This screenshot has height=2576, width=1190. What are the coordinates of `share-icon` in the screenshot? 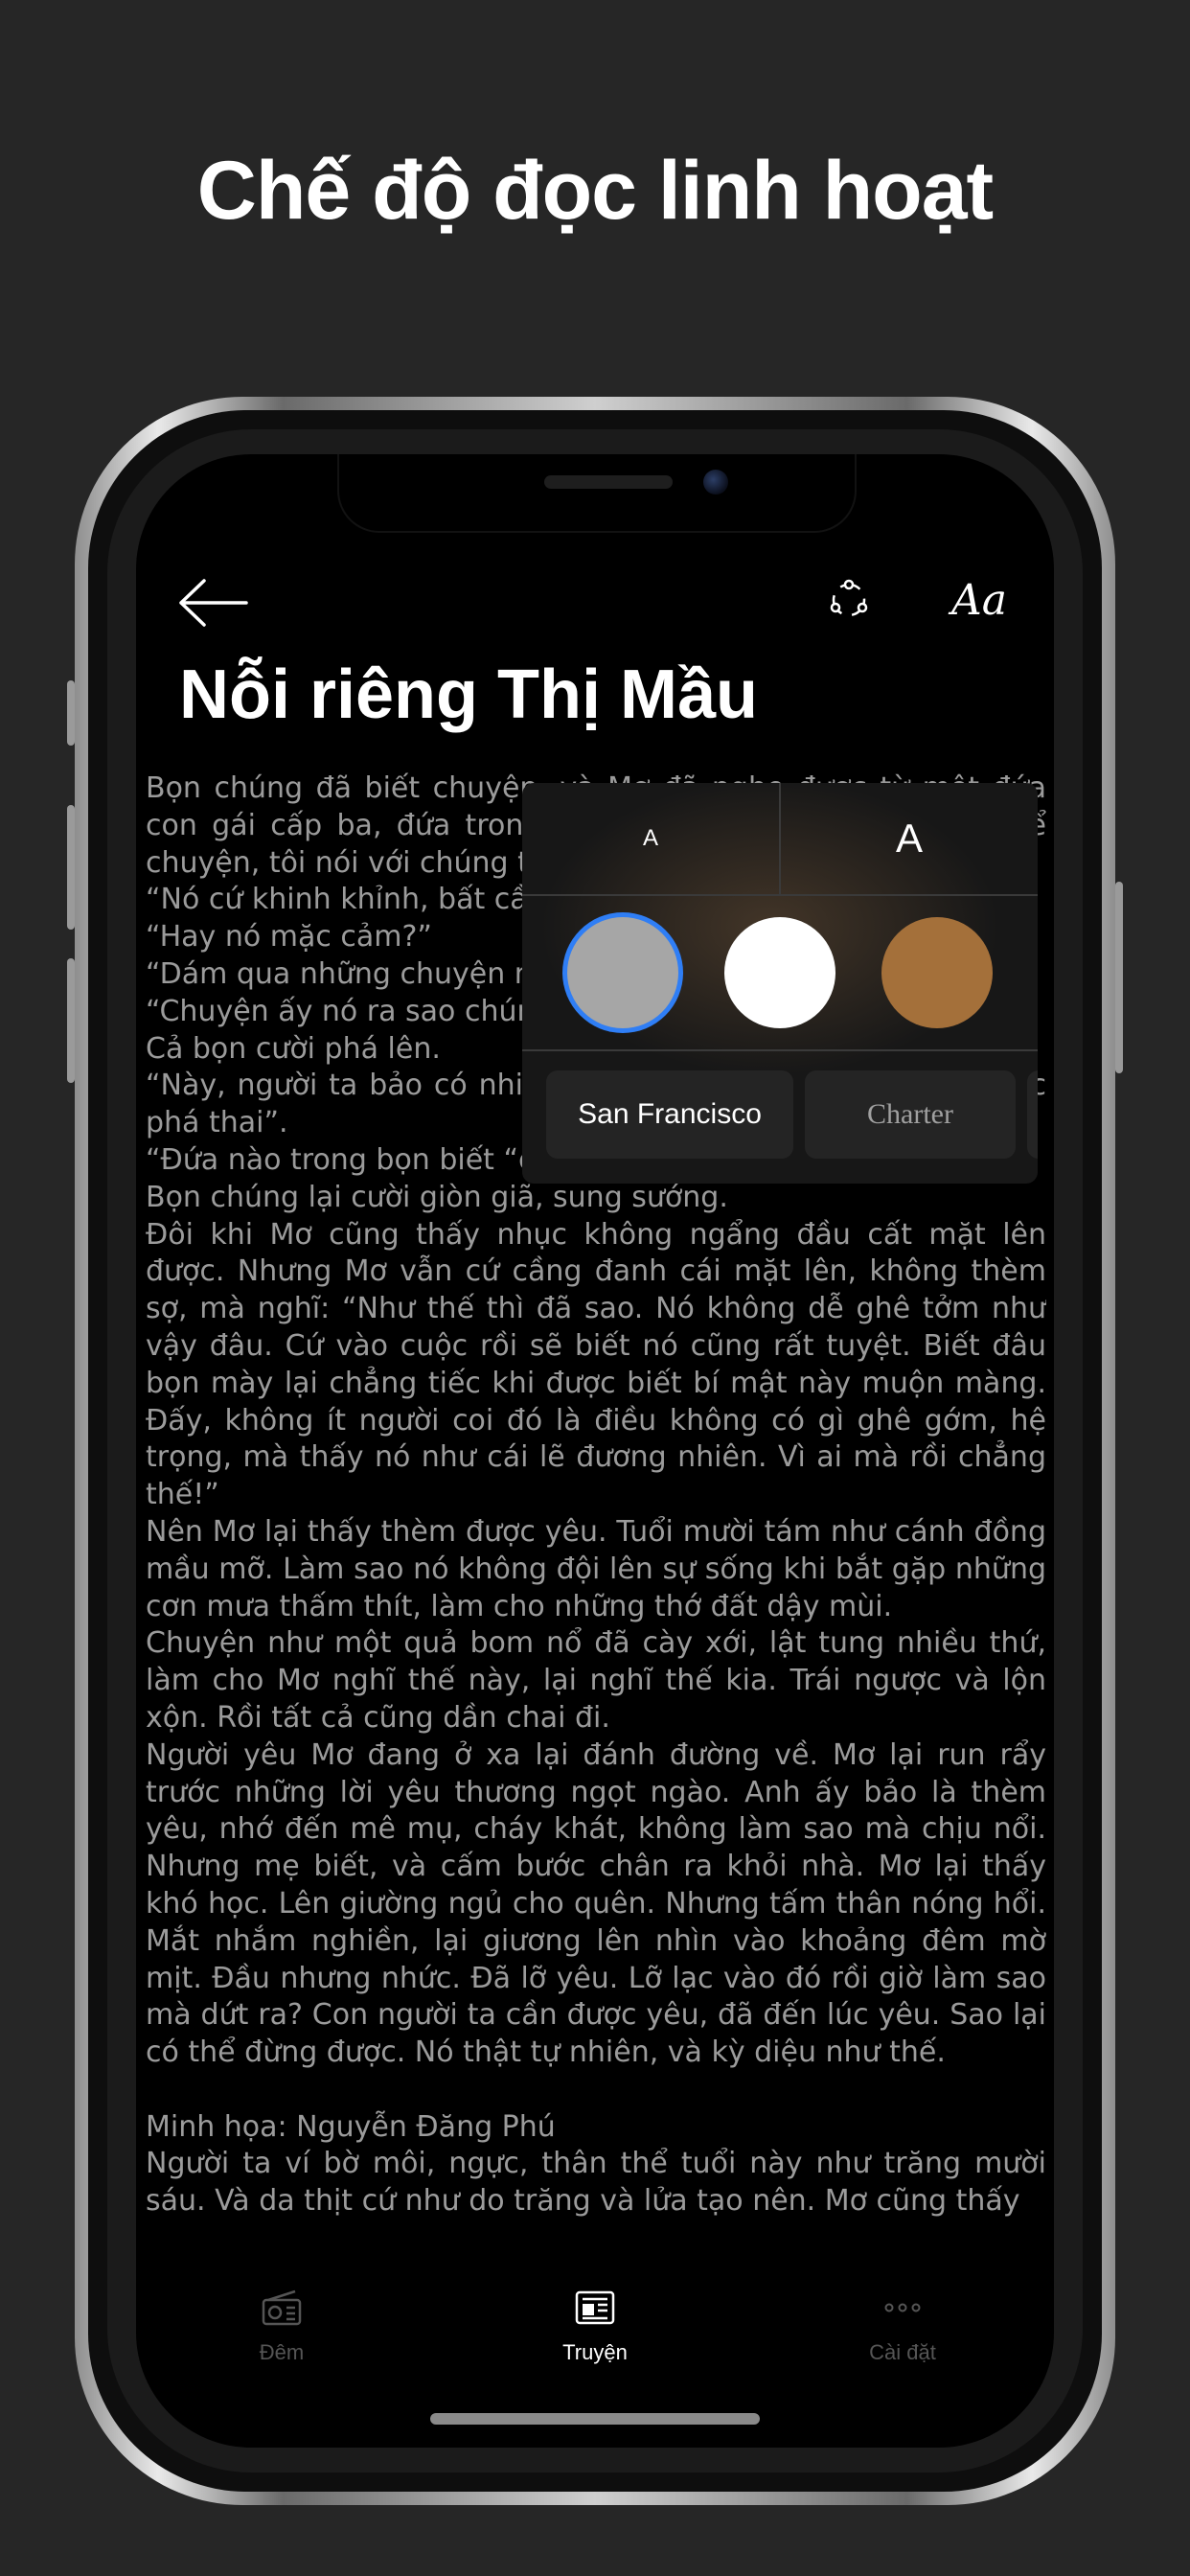 It's located at (849, 598).